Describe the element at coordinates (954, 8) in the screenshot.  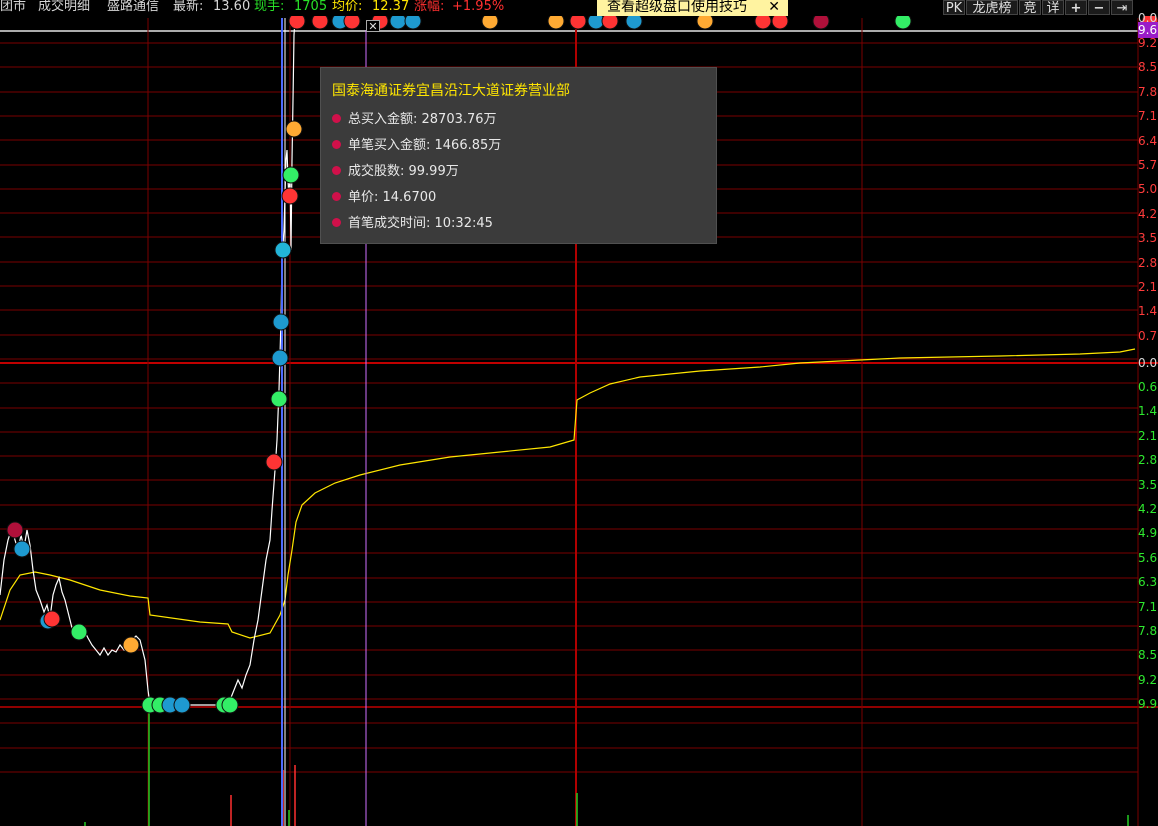
I see `pk-button: PK` at that location.